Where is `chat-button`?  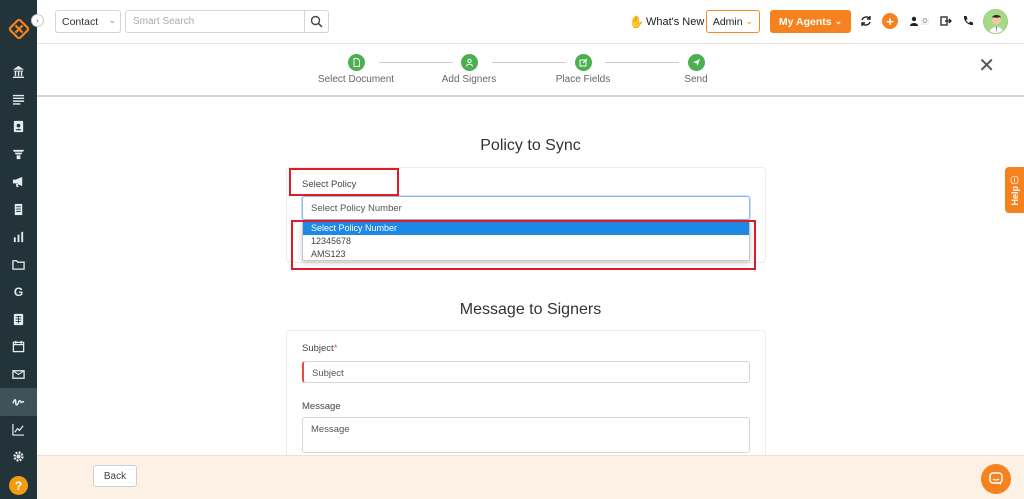
chat-button is located at coordinates (996, 479).